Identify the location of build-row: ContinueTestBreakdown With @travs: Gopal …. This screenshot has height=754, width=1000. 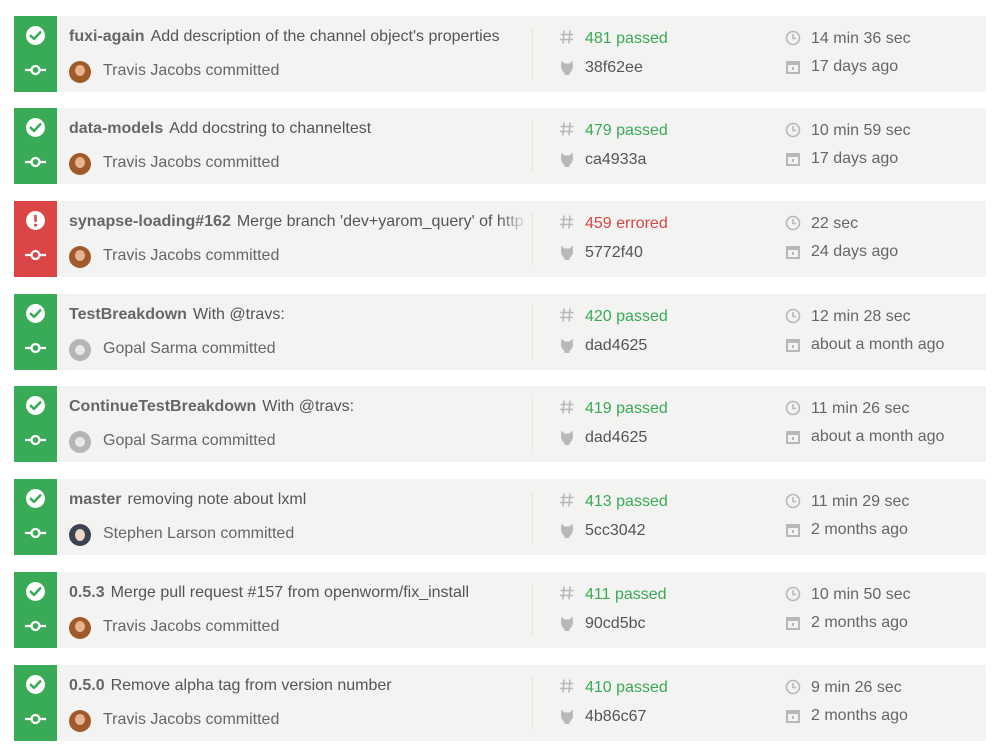
(500, 424).